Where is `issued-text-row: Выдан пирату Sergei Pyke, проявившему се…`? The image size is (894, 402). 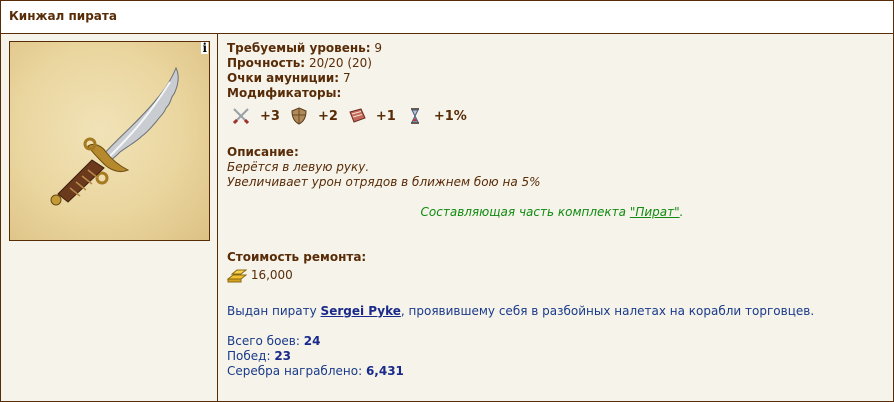
issued-text-row: Выдан пирату Sergei Pyke, проявившему се… is located at coordinates (520, 311).